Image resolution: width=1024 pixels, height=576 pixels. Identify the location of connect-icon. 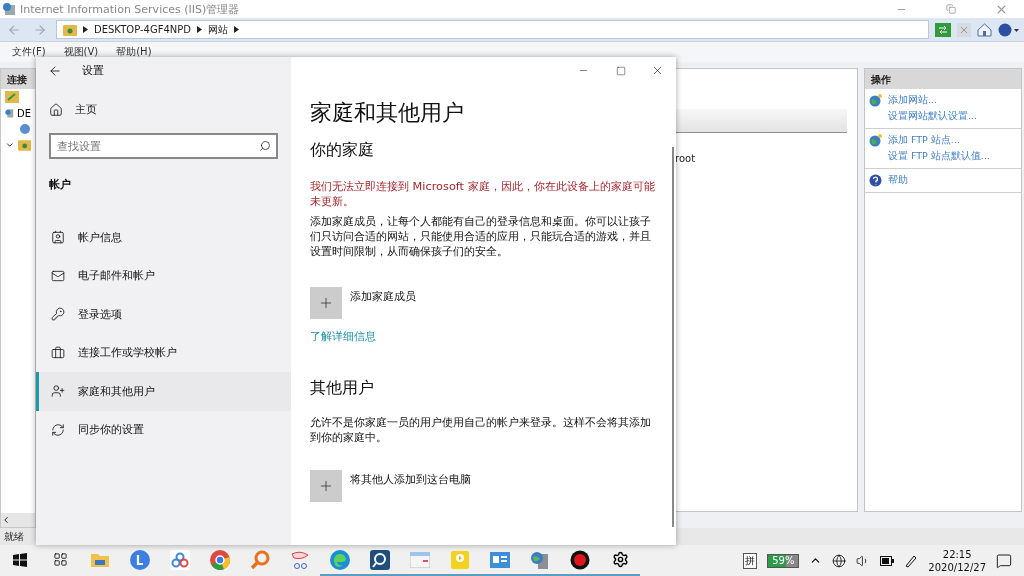
(12, 97).